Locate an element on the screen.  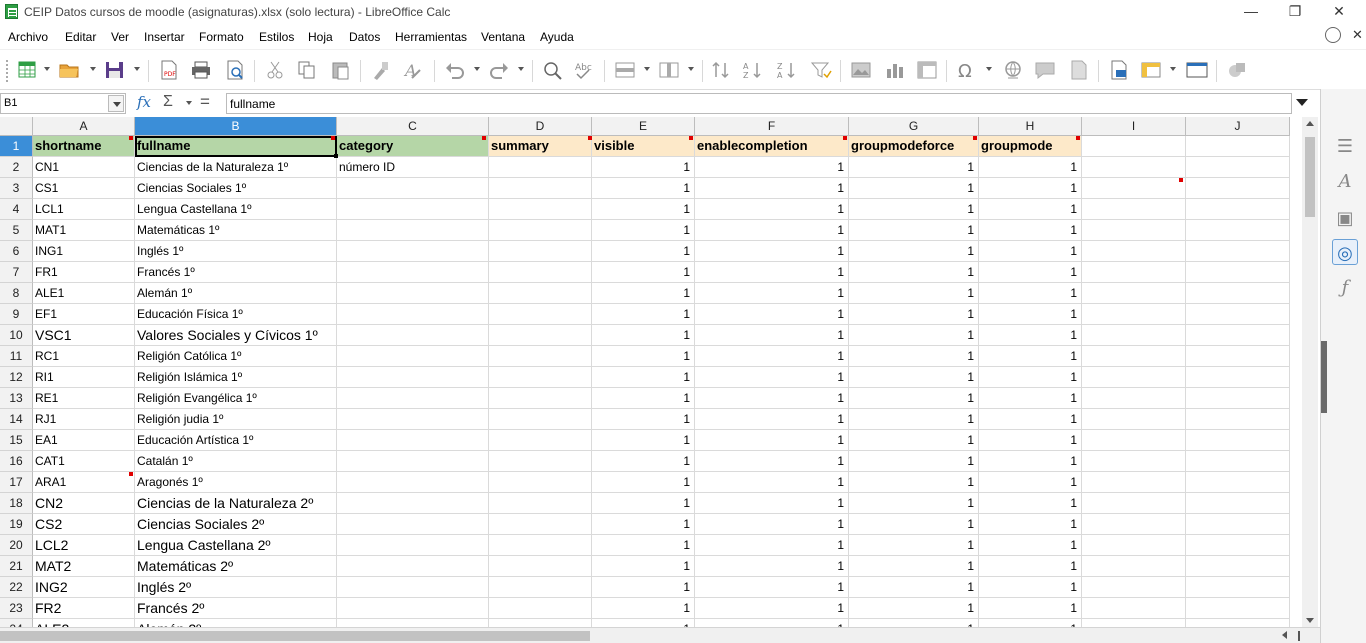
cut-icon is located at coordinates (275, 70).